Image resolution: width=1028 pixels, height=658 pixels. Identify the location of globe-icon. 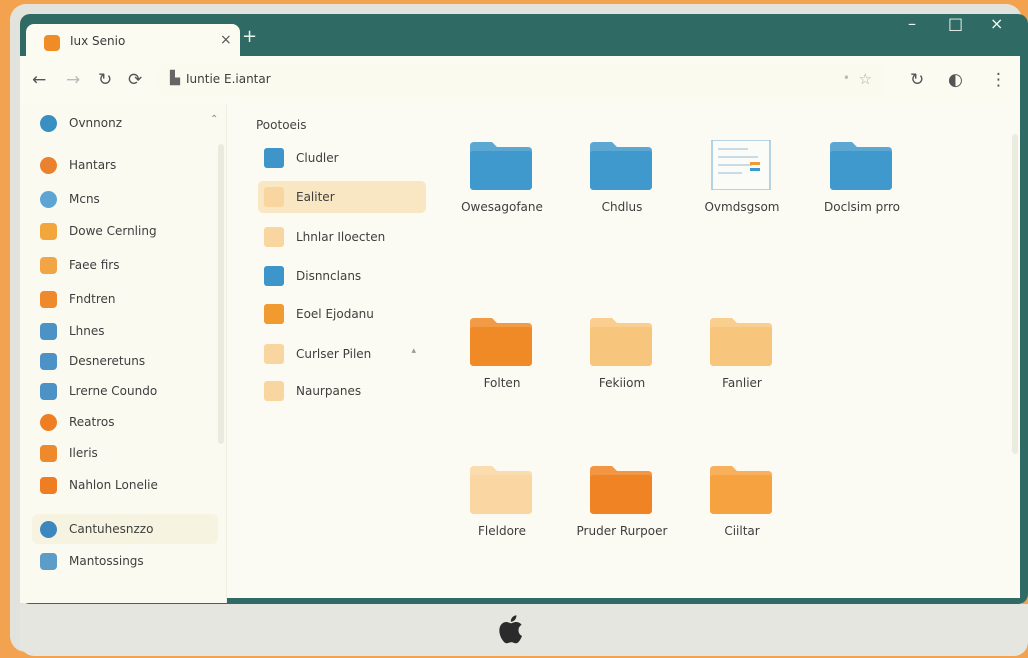
(48, 123).